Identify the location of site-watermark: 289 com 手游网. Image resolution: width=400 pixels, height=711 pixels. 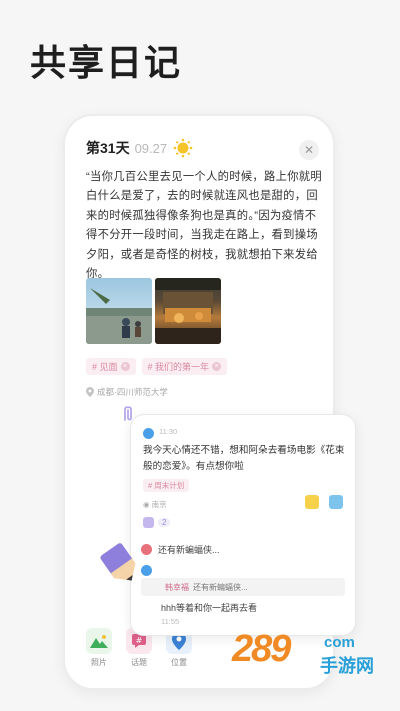
(307, 656).